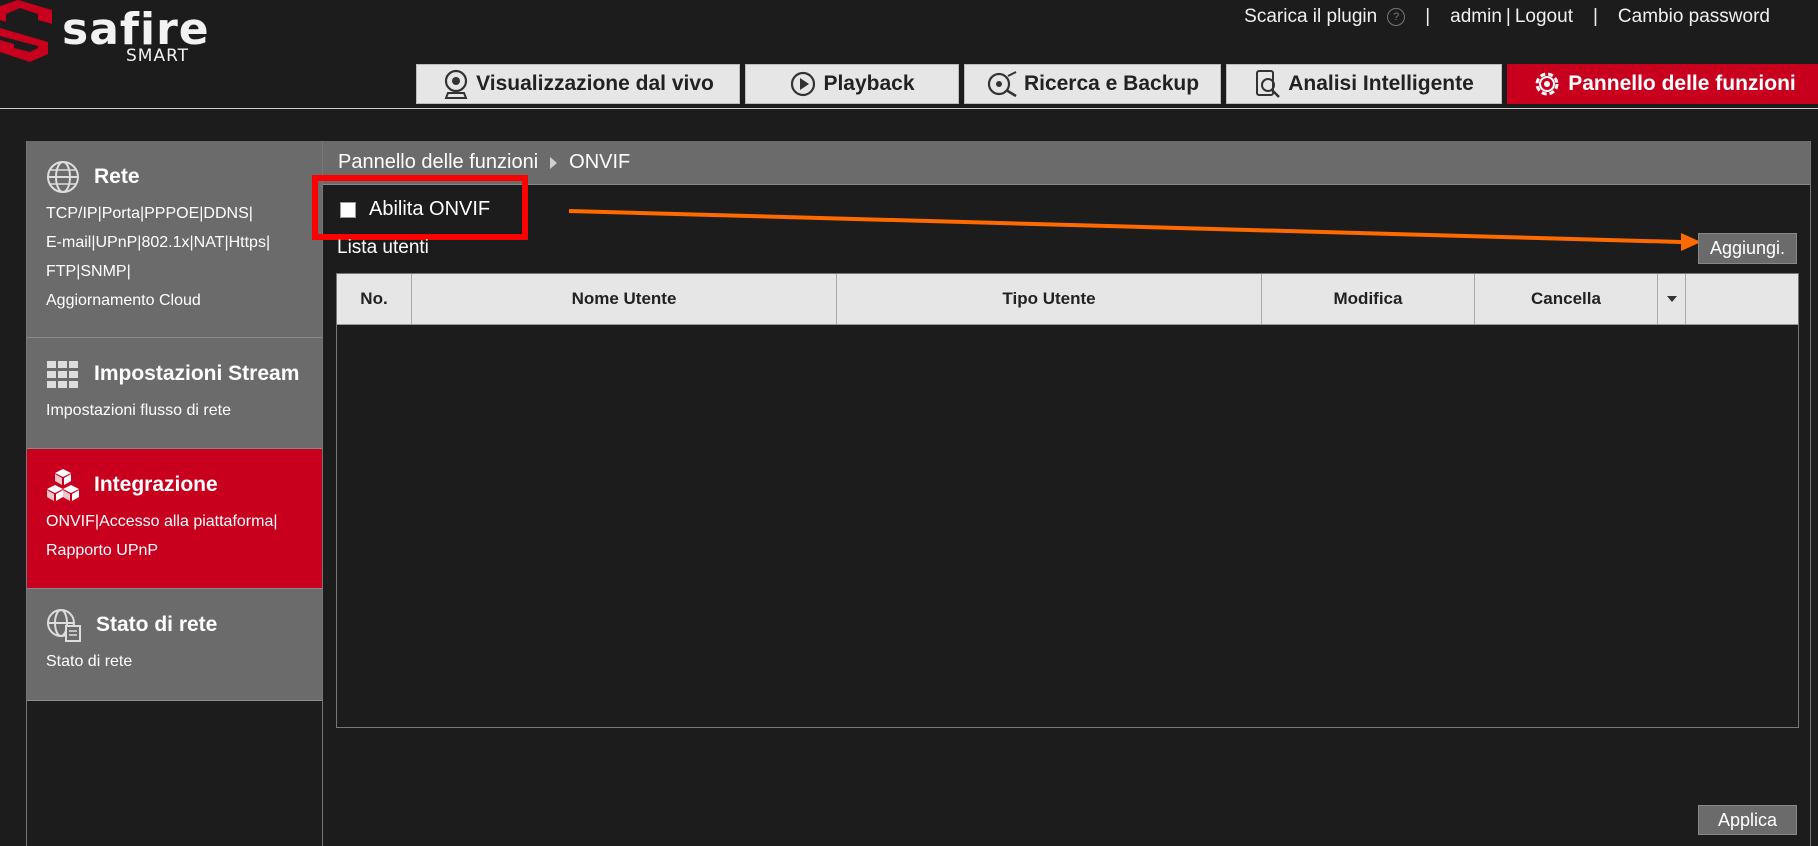 The width and height of the screenshot is (1818, 846). Describe the element at coordinates (1747, 248) in the screenshot. I see `add-user-button: Aggiungi.` at that location.